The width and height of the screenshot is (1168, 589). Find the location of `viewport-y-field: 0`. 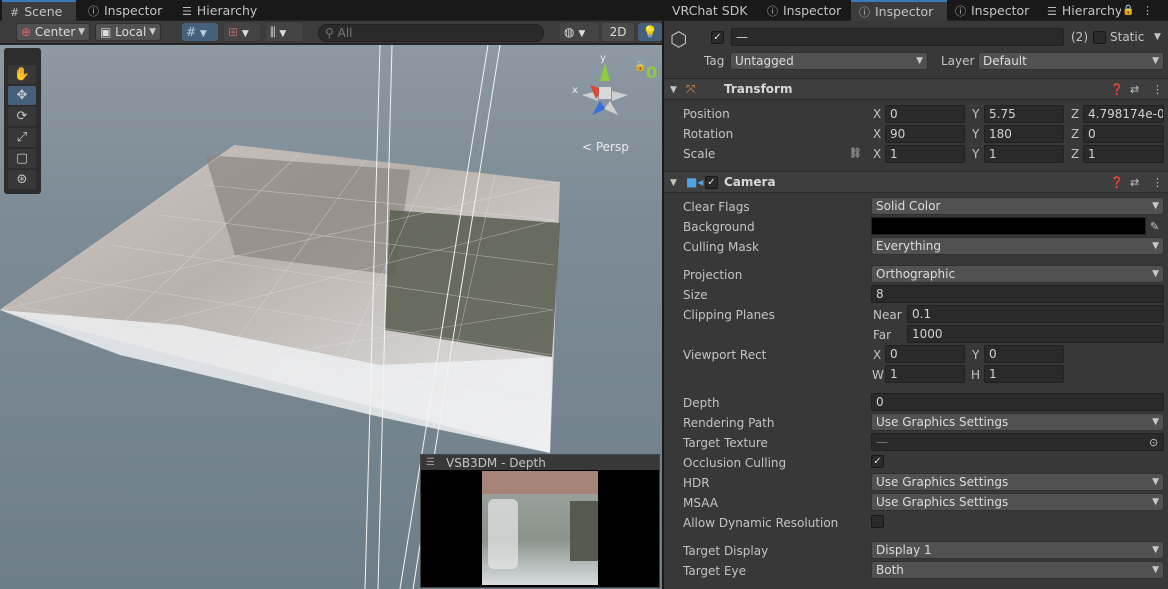

viewport-y-field: 0 is located at coordinates (1024, 354).